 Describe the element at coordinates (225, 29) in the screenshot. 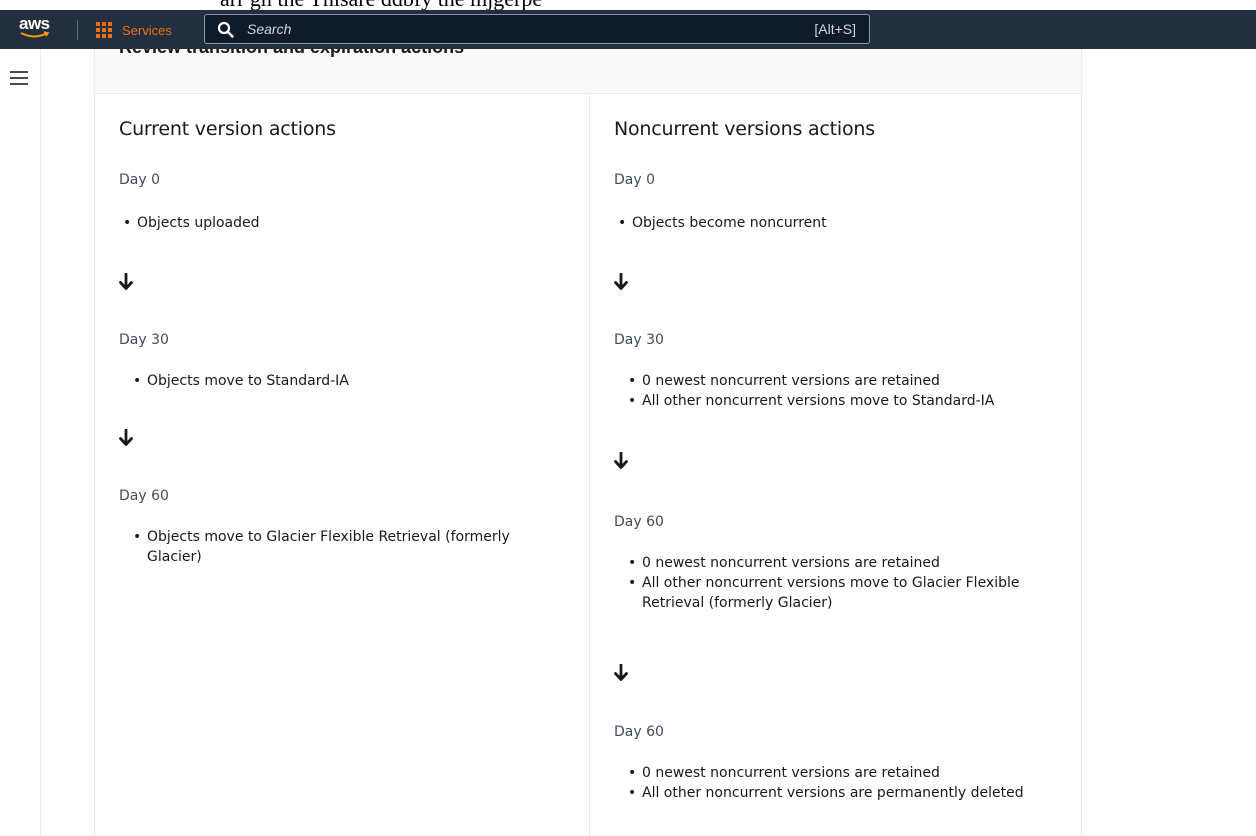

I see `search-icon` at that location.